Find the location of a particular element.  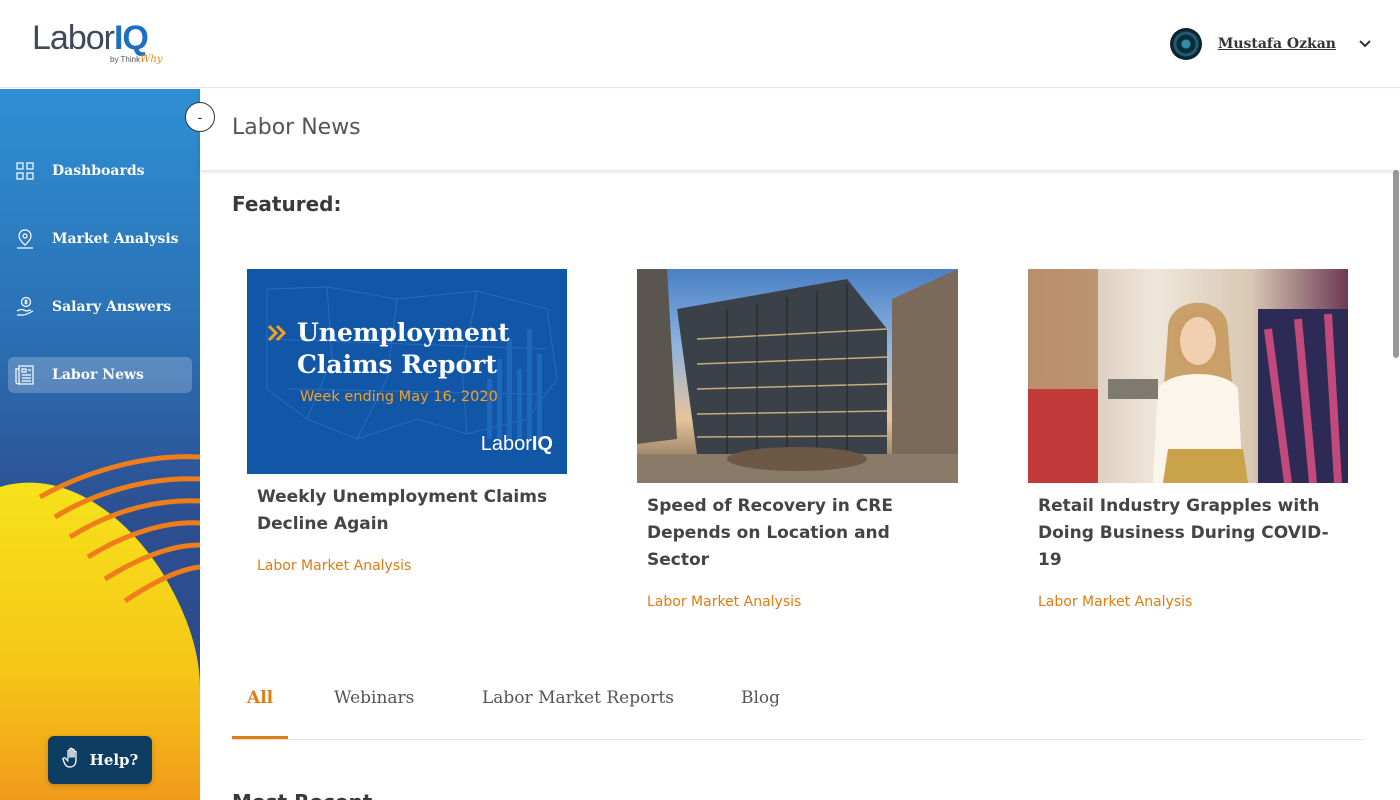

sidebar-item-label: Market Analysis is located at coordinates (115, 239).